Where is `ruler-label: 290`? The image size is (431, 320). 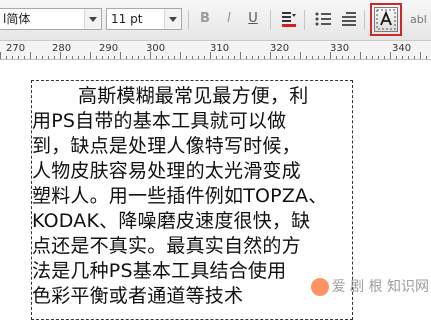
ruler-label: 290 is located at coordinates (109, 48).